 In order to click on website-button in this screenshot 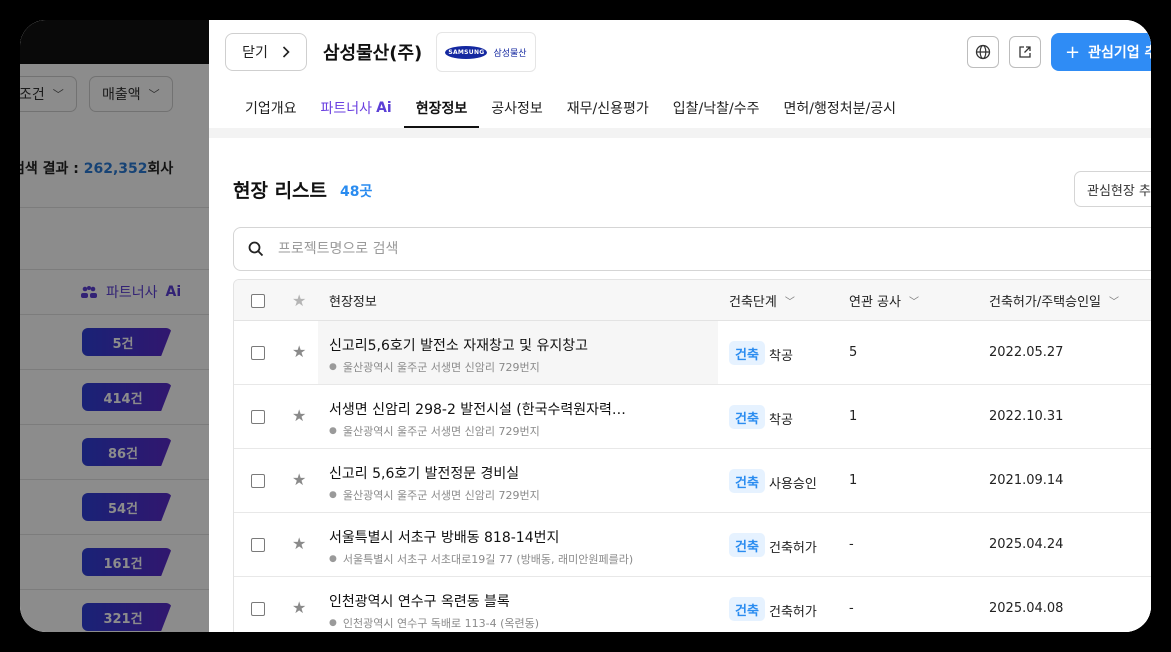, I will do `click(983, 52)`.